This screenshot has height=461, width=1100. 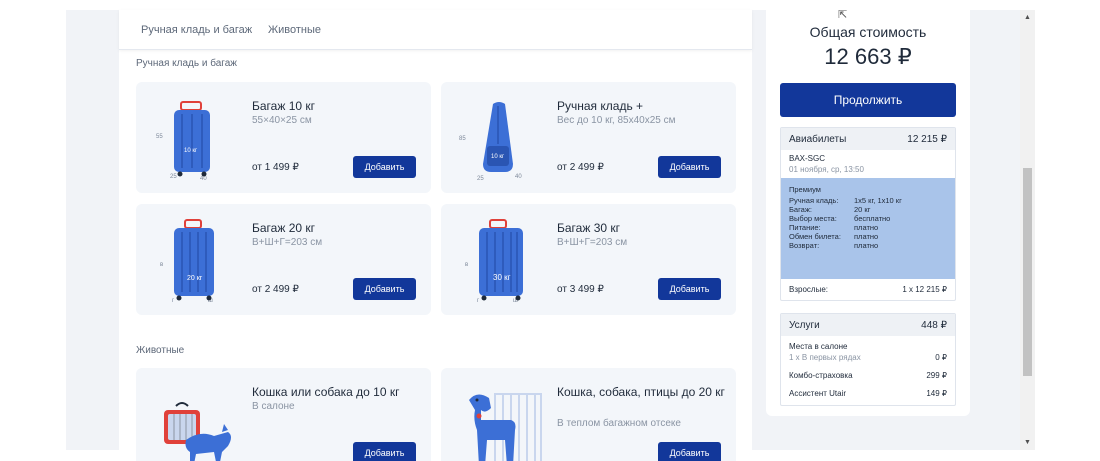 What do you see at coordinates (384, 167) in the screenshot?
I see `add-baggage-10kg-button: Добавить` at bounding box center [384, 167].